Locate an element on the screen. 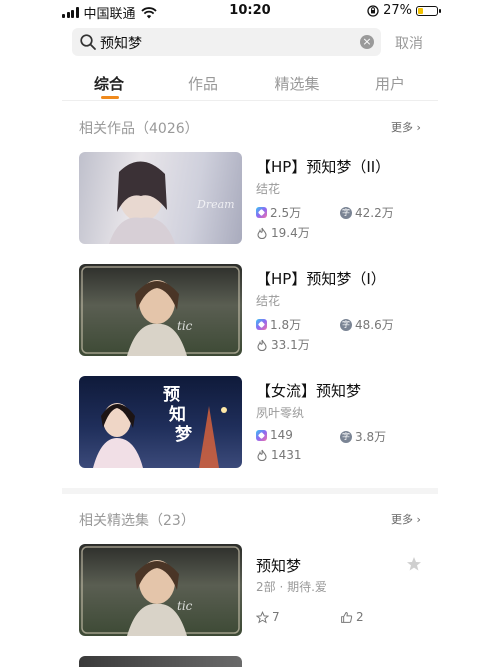 The image size is (500, 667). work-title-2: 【HP】预知梦（I） is located at coordinates (321, 278).